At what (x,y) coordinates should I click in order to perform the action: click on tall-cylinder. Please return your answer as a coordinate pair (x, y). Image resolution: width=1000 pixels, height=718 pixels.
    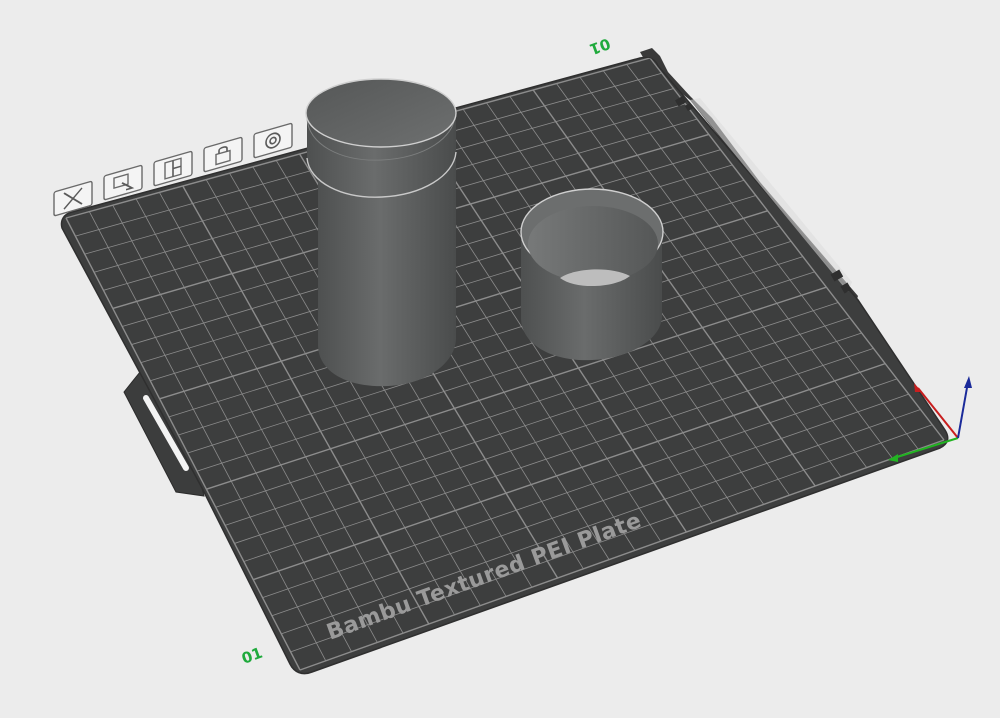
    Looking at the image, I should click on (381, 232).